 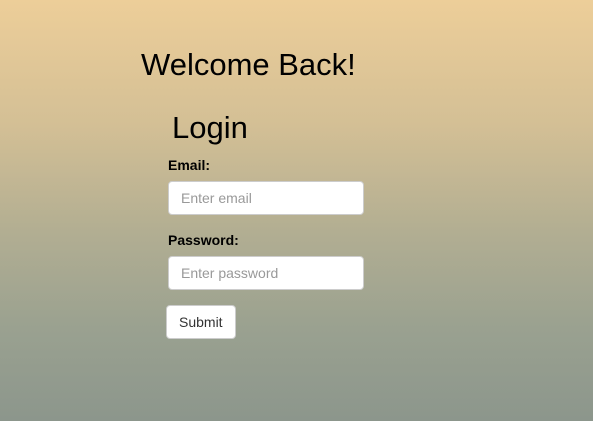 I want to click on password-label: Password:, so click(x=203, y=240).